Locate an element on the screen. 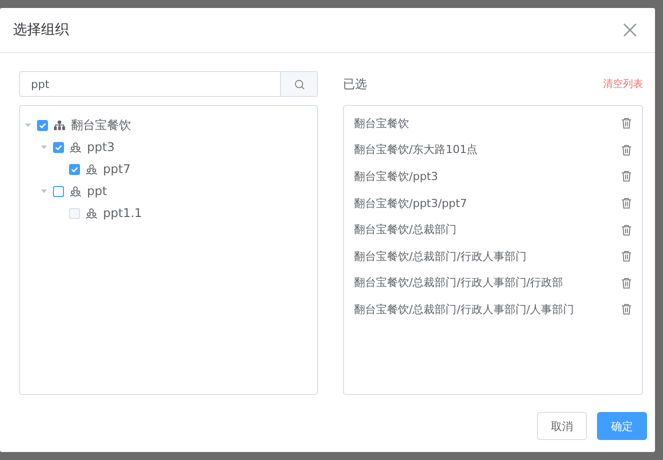 This screenshot has height=460, width=663. search-field: ppt is located at coordinates (149, 84).